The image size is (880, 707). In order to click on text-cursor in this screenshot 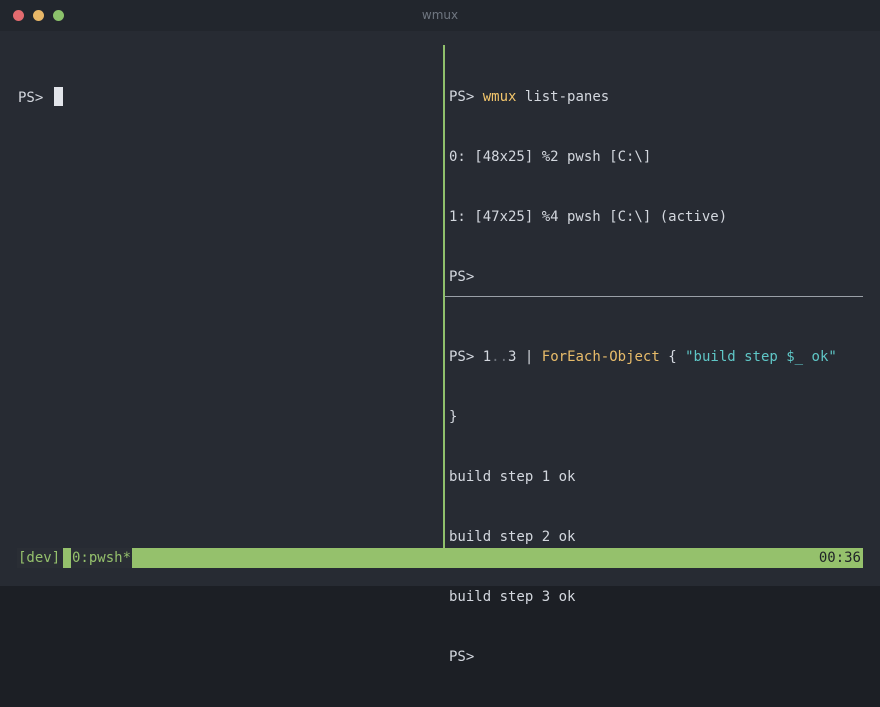, I will do `click(58, 96)`.